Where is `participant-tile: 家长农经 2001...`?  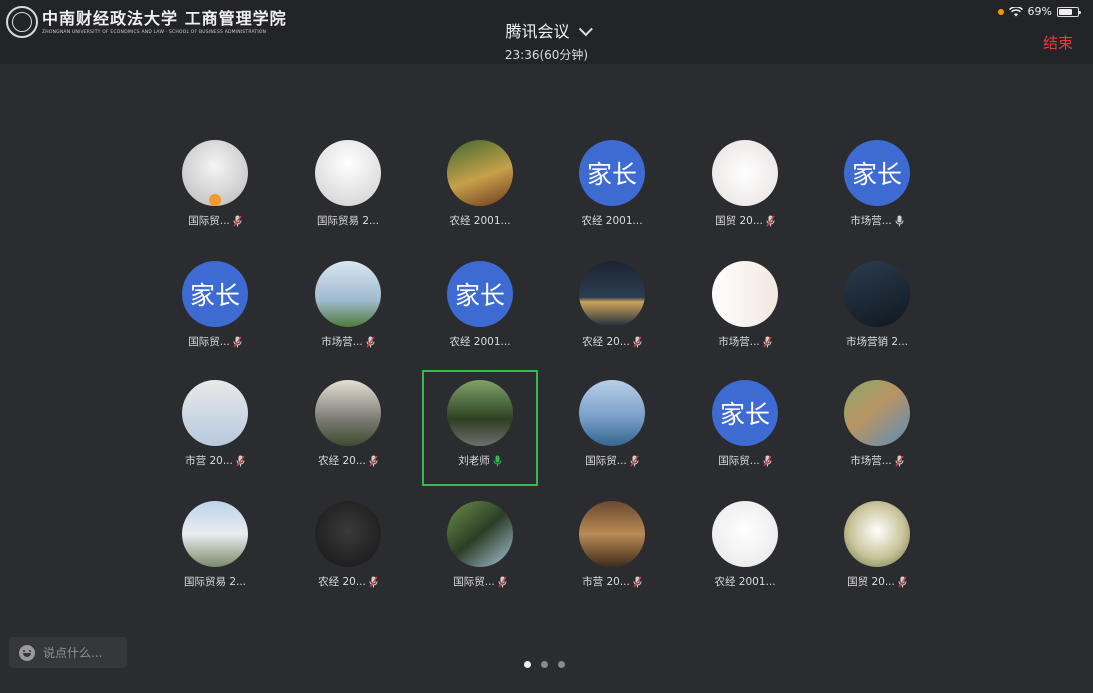 participant-tile: 家长农经 2001... is located at coordinates (480, 311).